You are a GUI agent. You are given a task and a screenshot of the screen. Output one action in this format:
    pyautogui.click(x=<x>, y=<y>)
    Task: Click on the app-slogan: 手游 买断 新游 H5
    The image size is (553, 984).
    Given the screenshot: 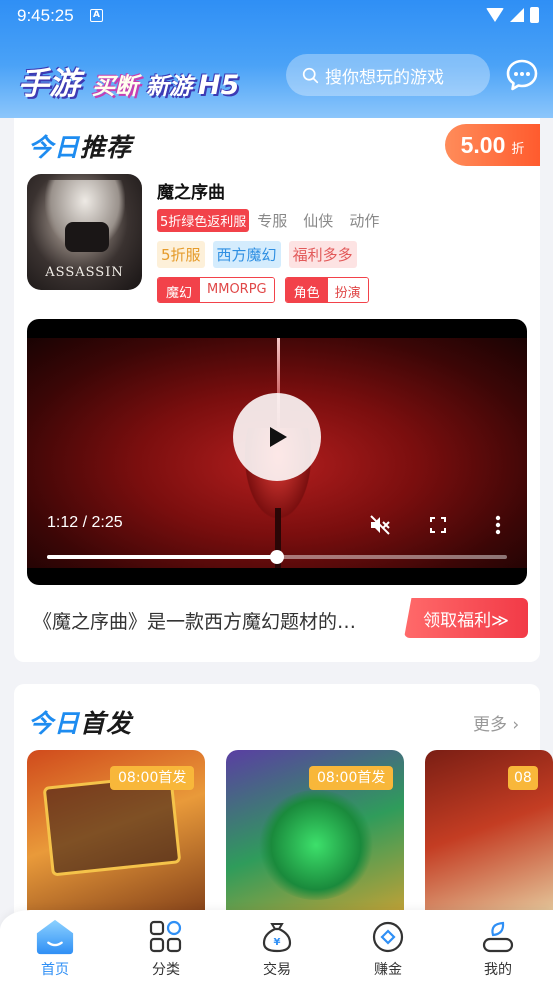 What is the action you would take?
    pyautogui.click(x=129, y=80)
    